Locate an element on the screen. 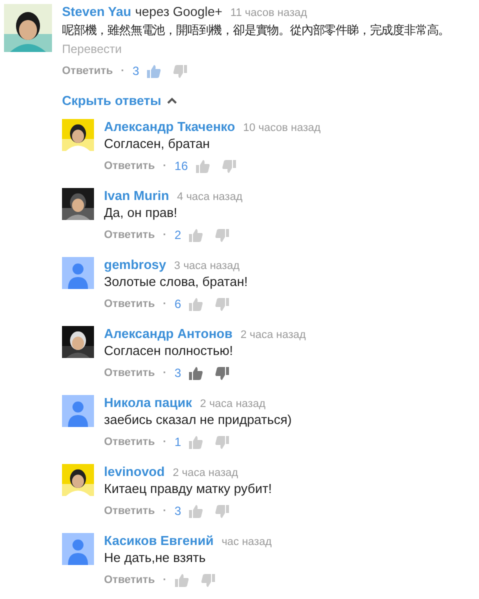 This screenshot has height=599, width=479. timestamp: час назад is located at coordinates (247, 542).